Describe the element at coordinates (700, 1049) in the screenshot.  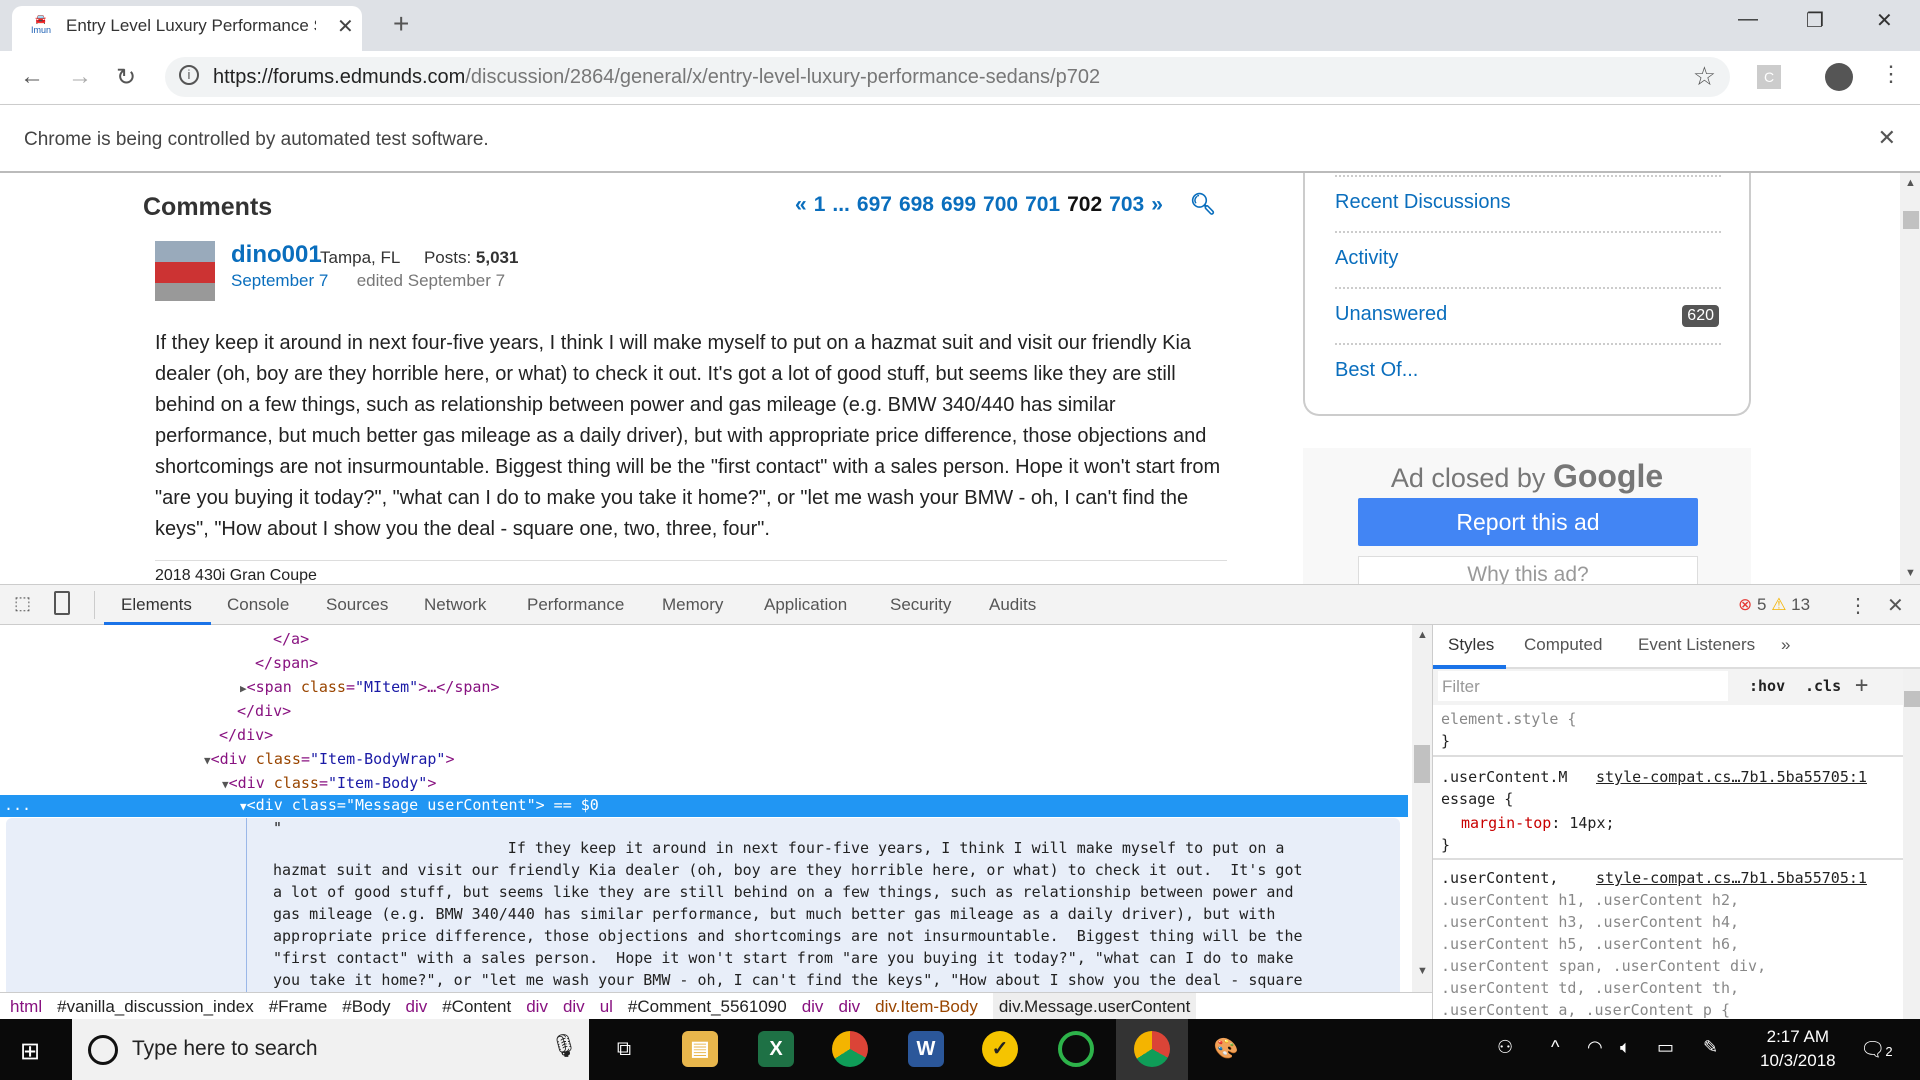
I see `file-explorer-icon: ▤` at that location.